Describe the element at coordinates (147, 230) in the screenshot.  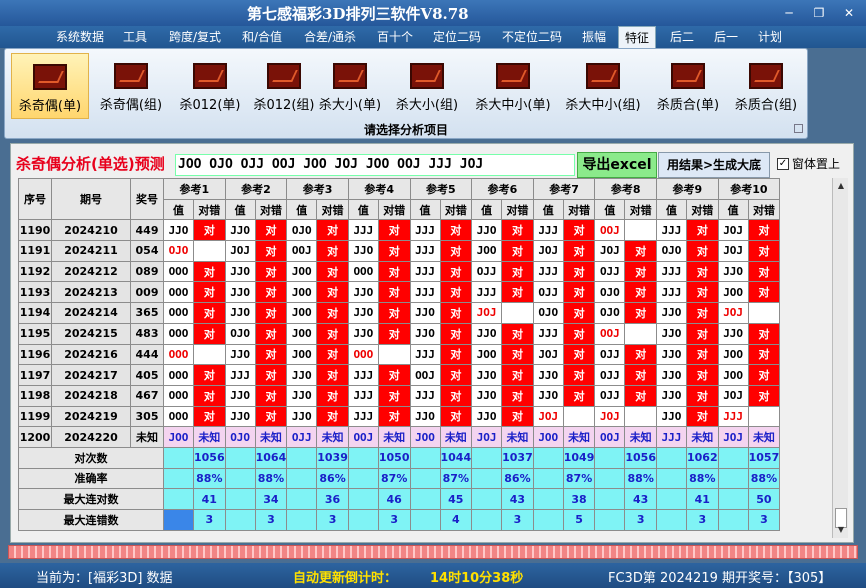
I see `row-prize: 449` at that location.